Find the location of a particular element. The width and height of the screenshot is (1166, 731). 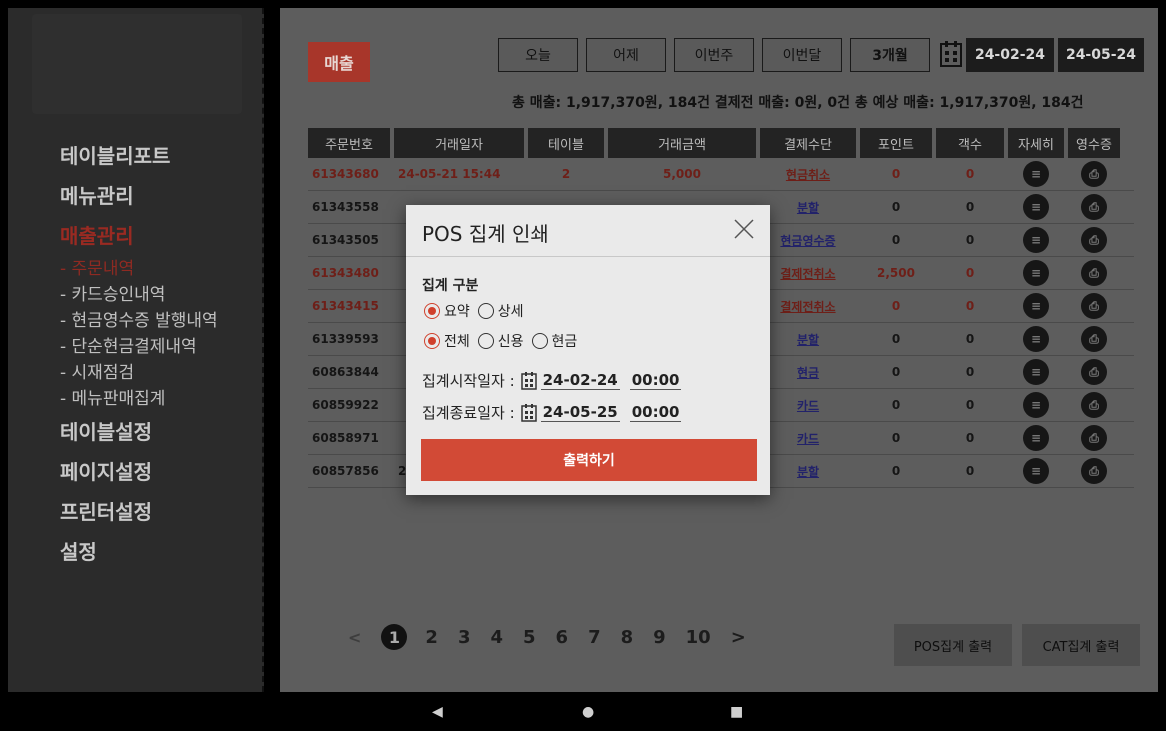

sidebar-item-table-report: 테이블리포트 is located at coordinates (139, 156).